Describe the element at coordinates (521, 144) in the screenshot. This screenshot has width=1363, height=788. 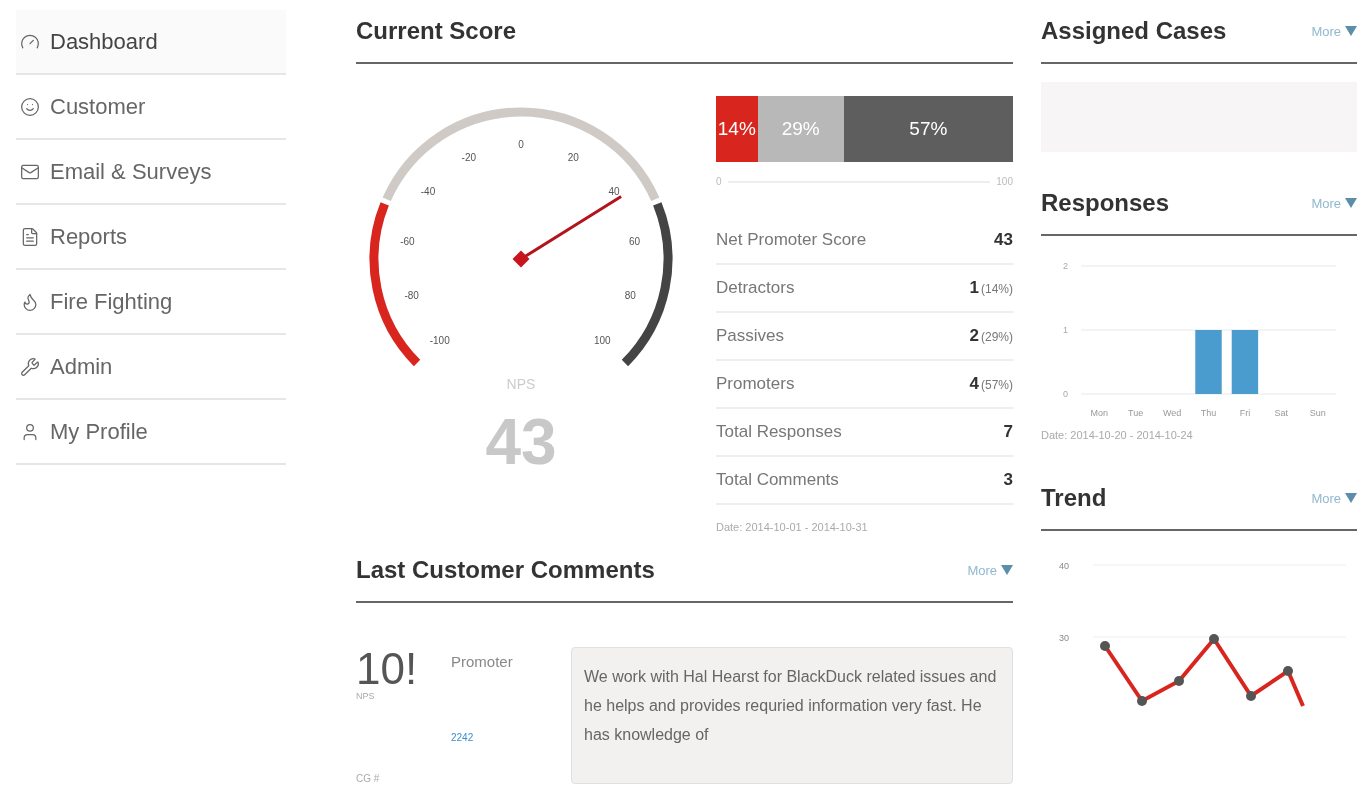
I see `gauge-tick-label: 0` at that location.